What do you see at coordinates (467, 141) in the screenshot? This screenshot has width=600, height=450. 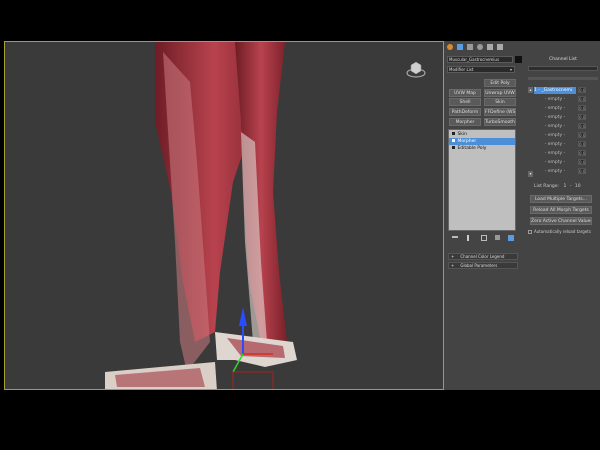 I see `stack-item-label: Morpher` at bounding box center [467, 141].